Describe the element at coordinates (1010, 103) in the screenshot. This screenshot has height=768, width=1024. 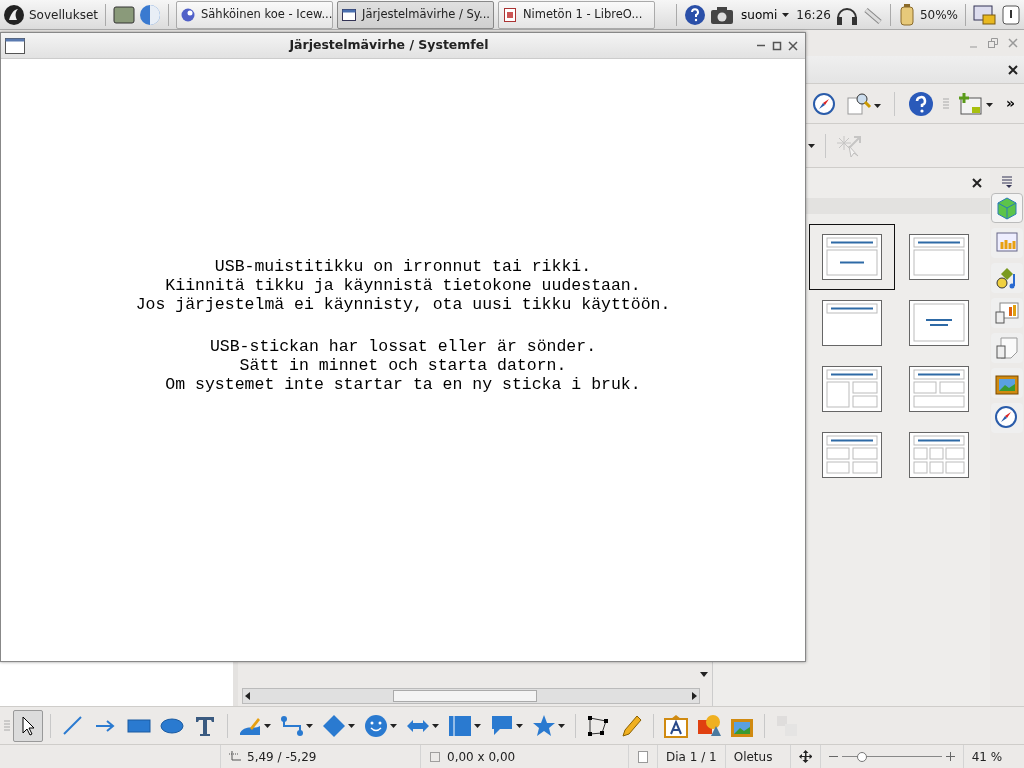
I see `toolbar-overflow-button: »` at that location.